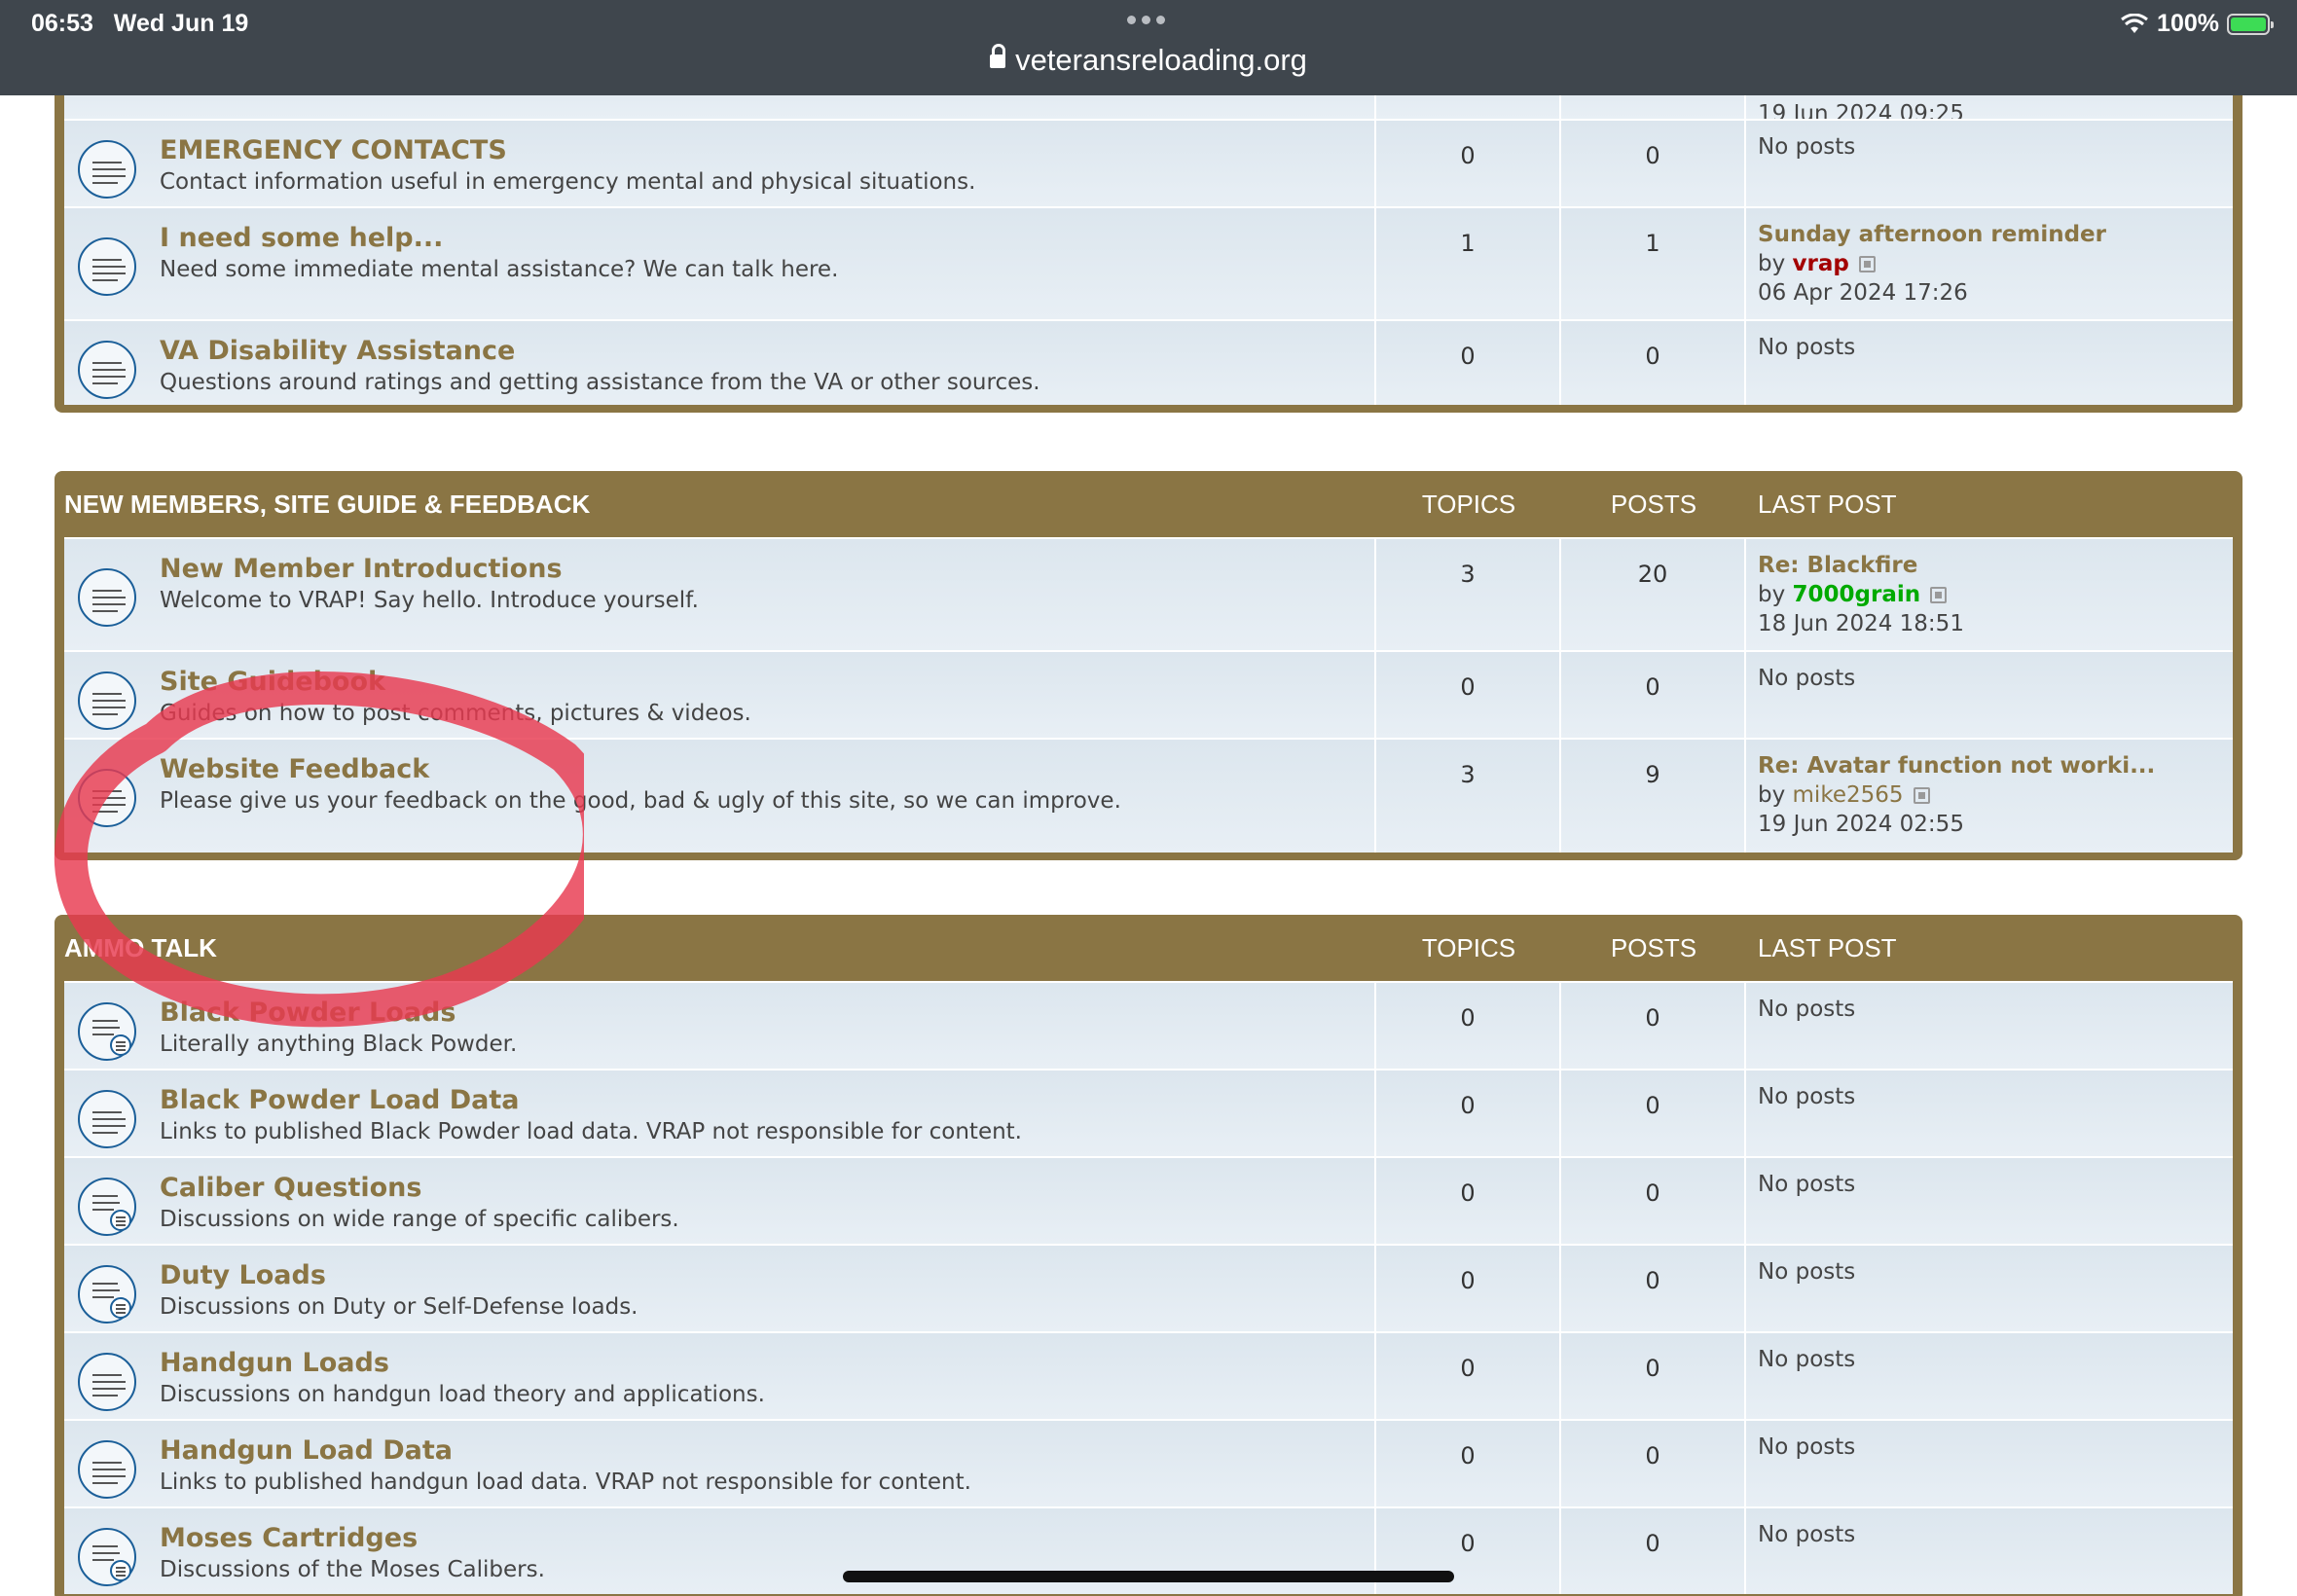 The width and height of the screenshot is (2297, 1596). What do you see at coordinates (565, 1451) in the screenshot?
I see `forum-title-link: Handgun Load Data` at bounding box center [565, 1451].